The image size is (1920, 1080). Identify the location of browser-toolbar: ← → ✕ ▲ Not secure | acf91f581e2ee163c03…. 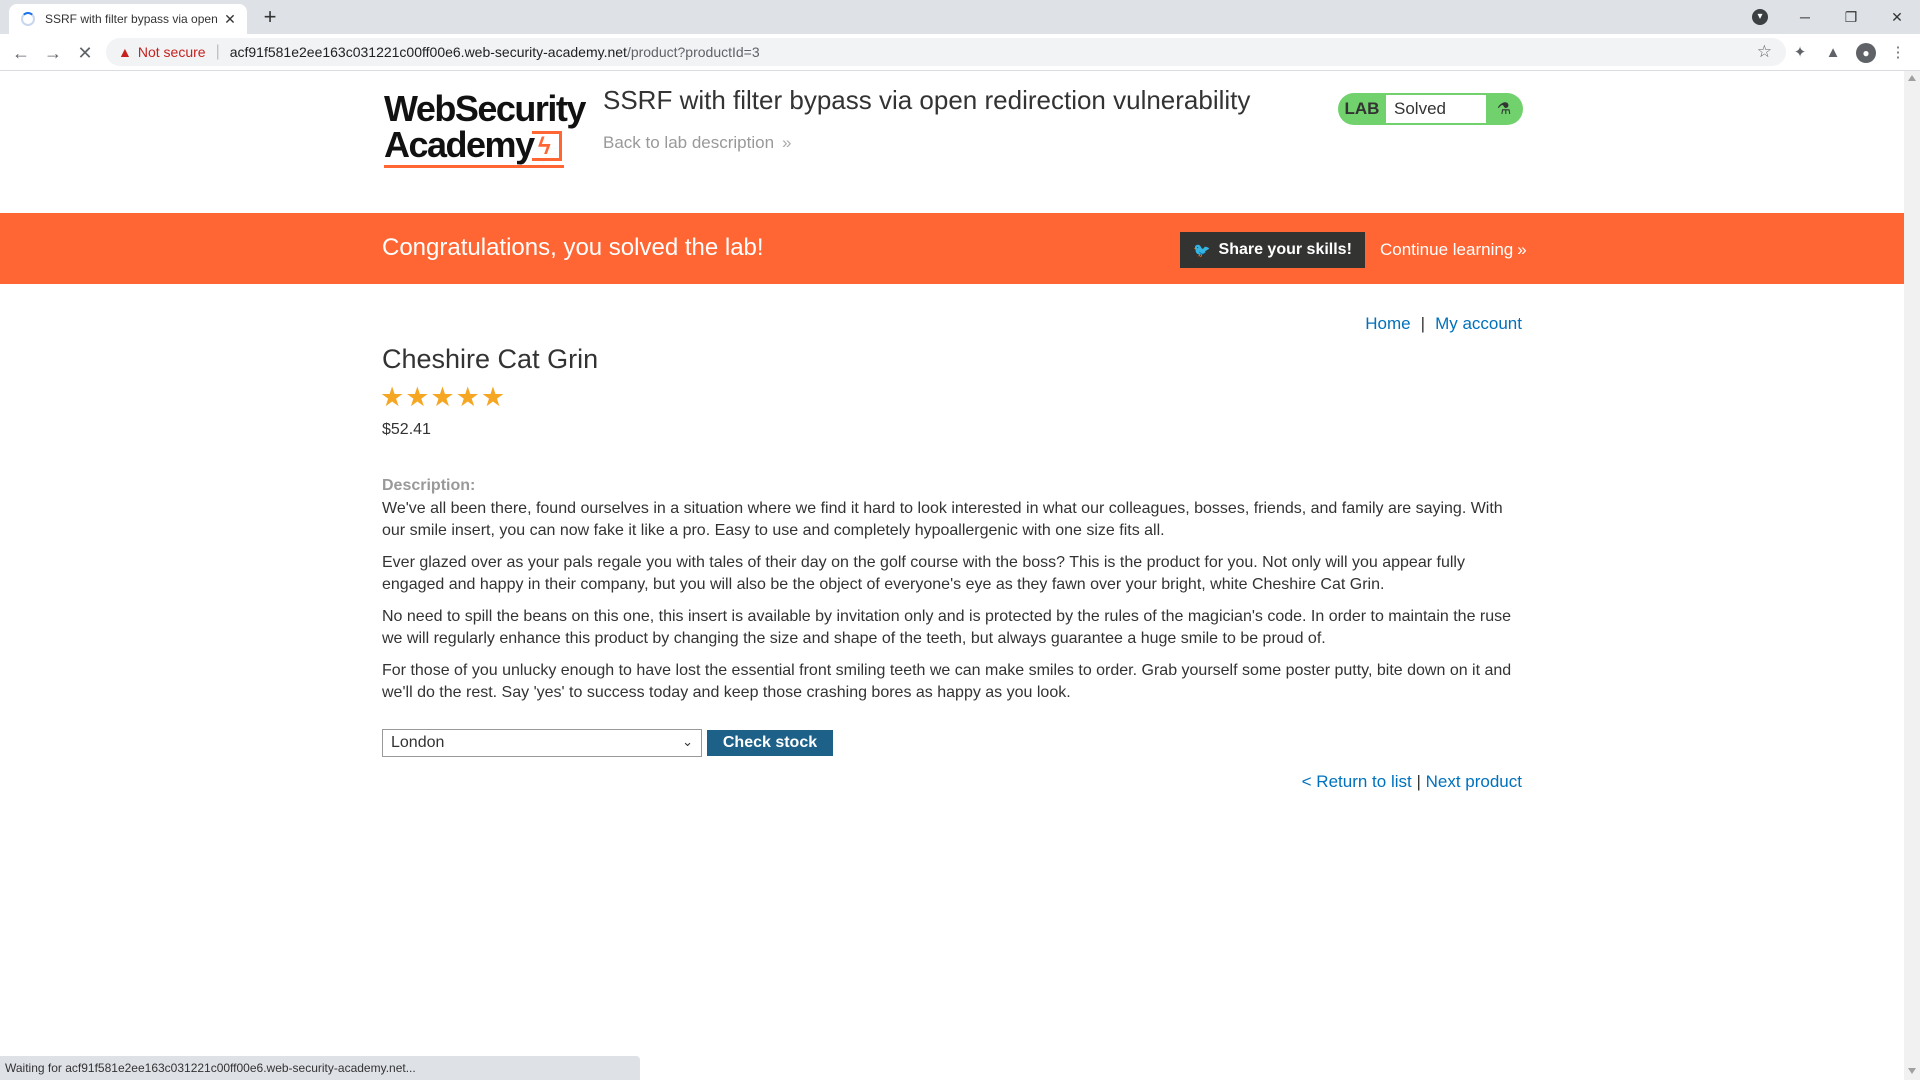
(960, 52).